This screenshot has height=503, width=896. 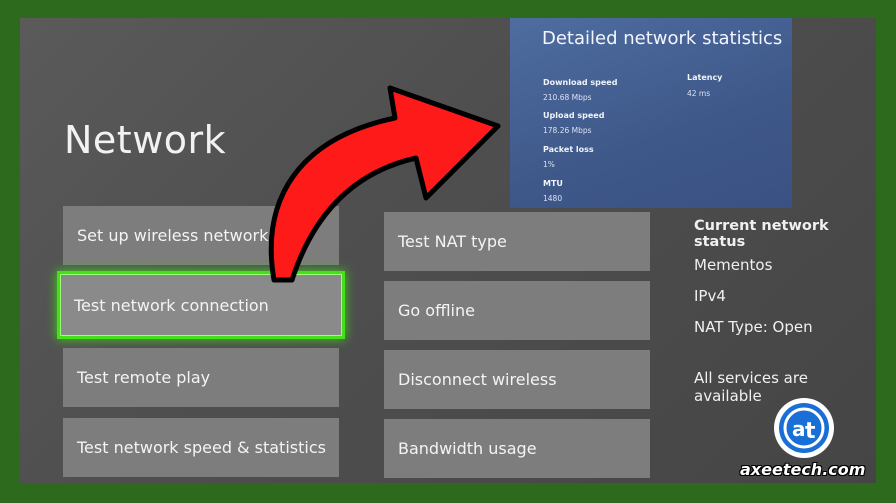 What do you see at coordinates (144, 377) in the screenshot?
I see `tile-label: Test remote play` at bounding box center [144, 377].